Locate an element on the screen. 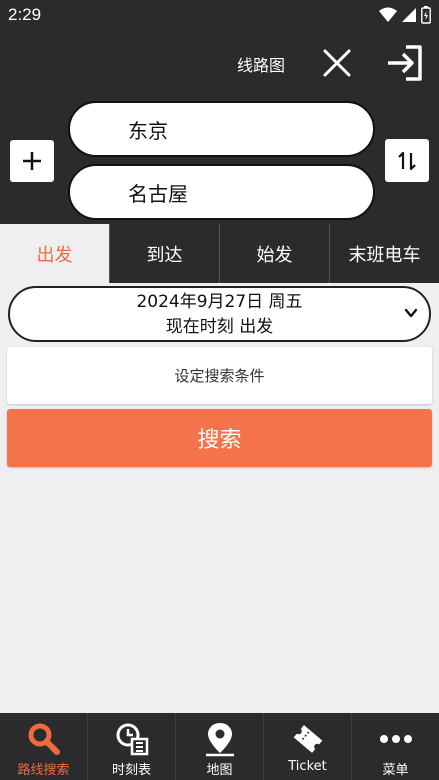 Image resolution: width=439 pixels, height=780 pixels. nav-ticket: Ticket is located at coordinates (307, 746).